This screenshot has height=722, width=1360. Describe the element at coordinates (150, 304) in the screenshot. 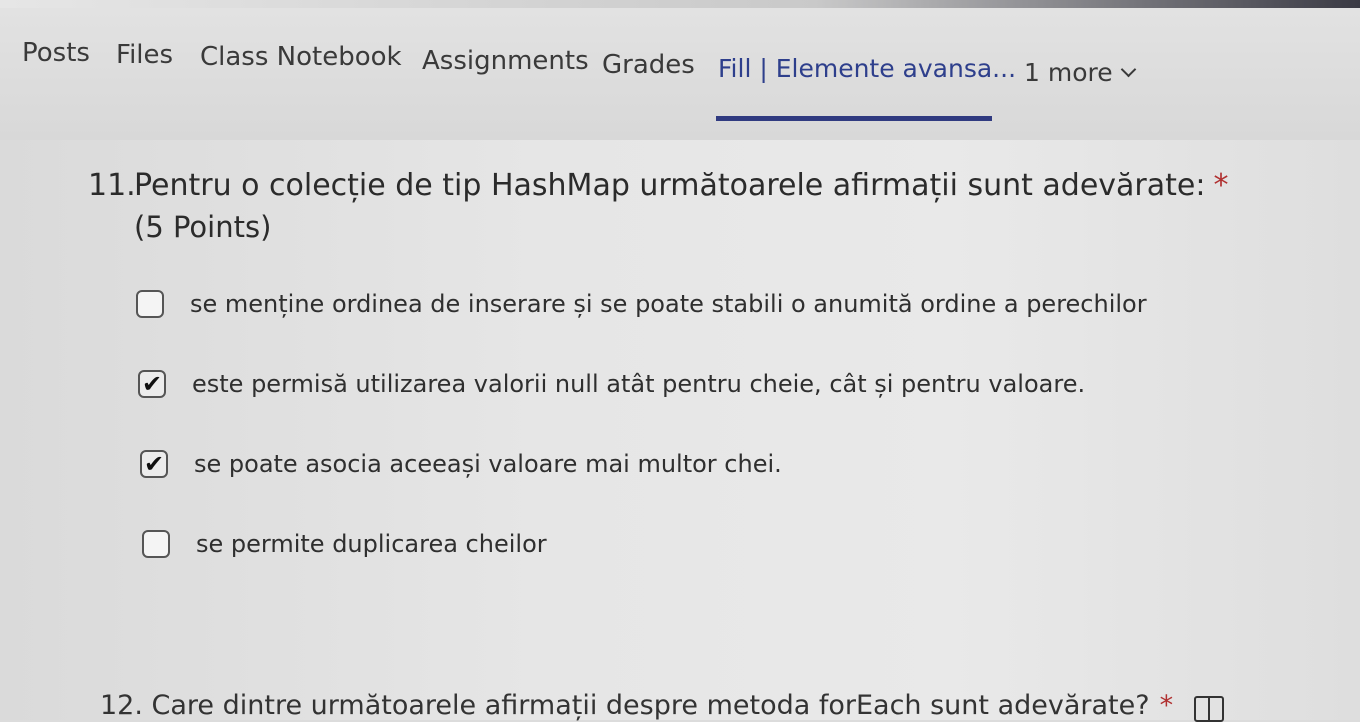

I see `option-1-checkbox` at that location.